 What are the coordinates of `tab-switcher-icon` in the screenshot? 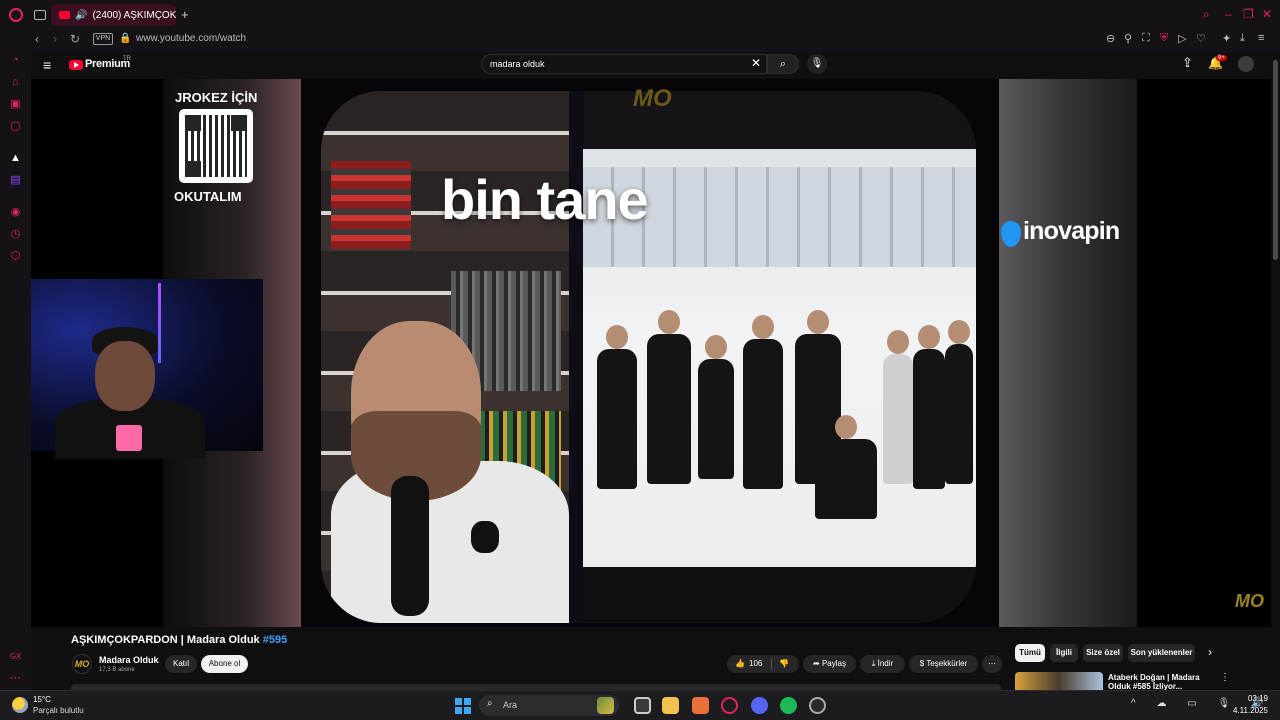 It's located at (40, 15).